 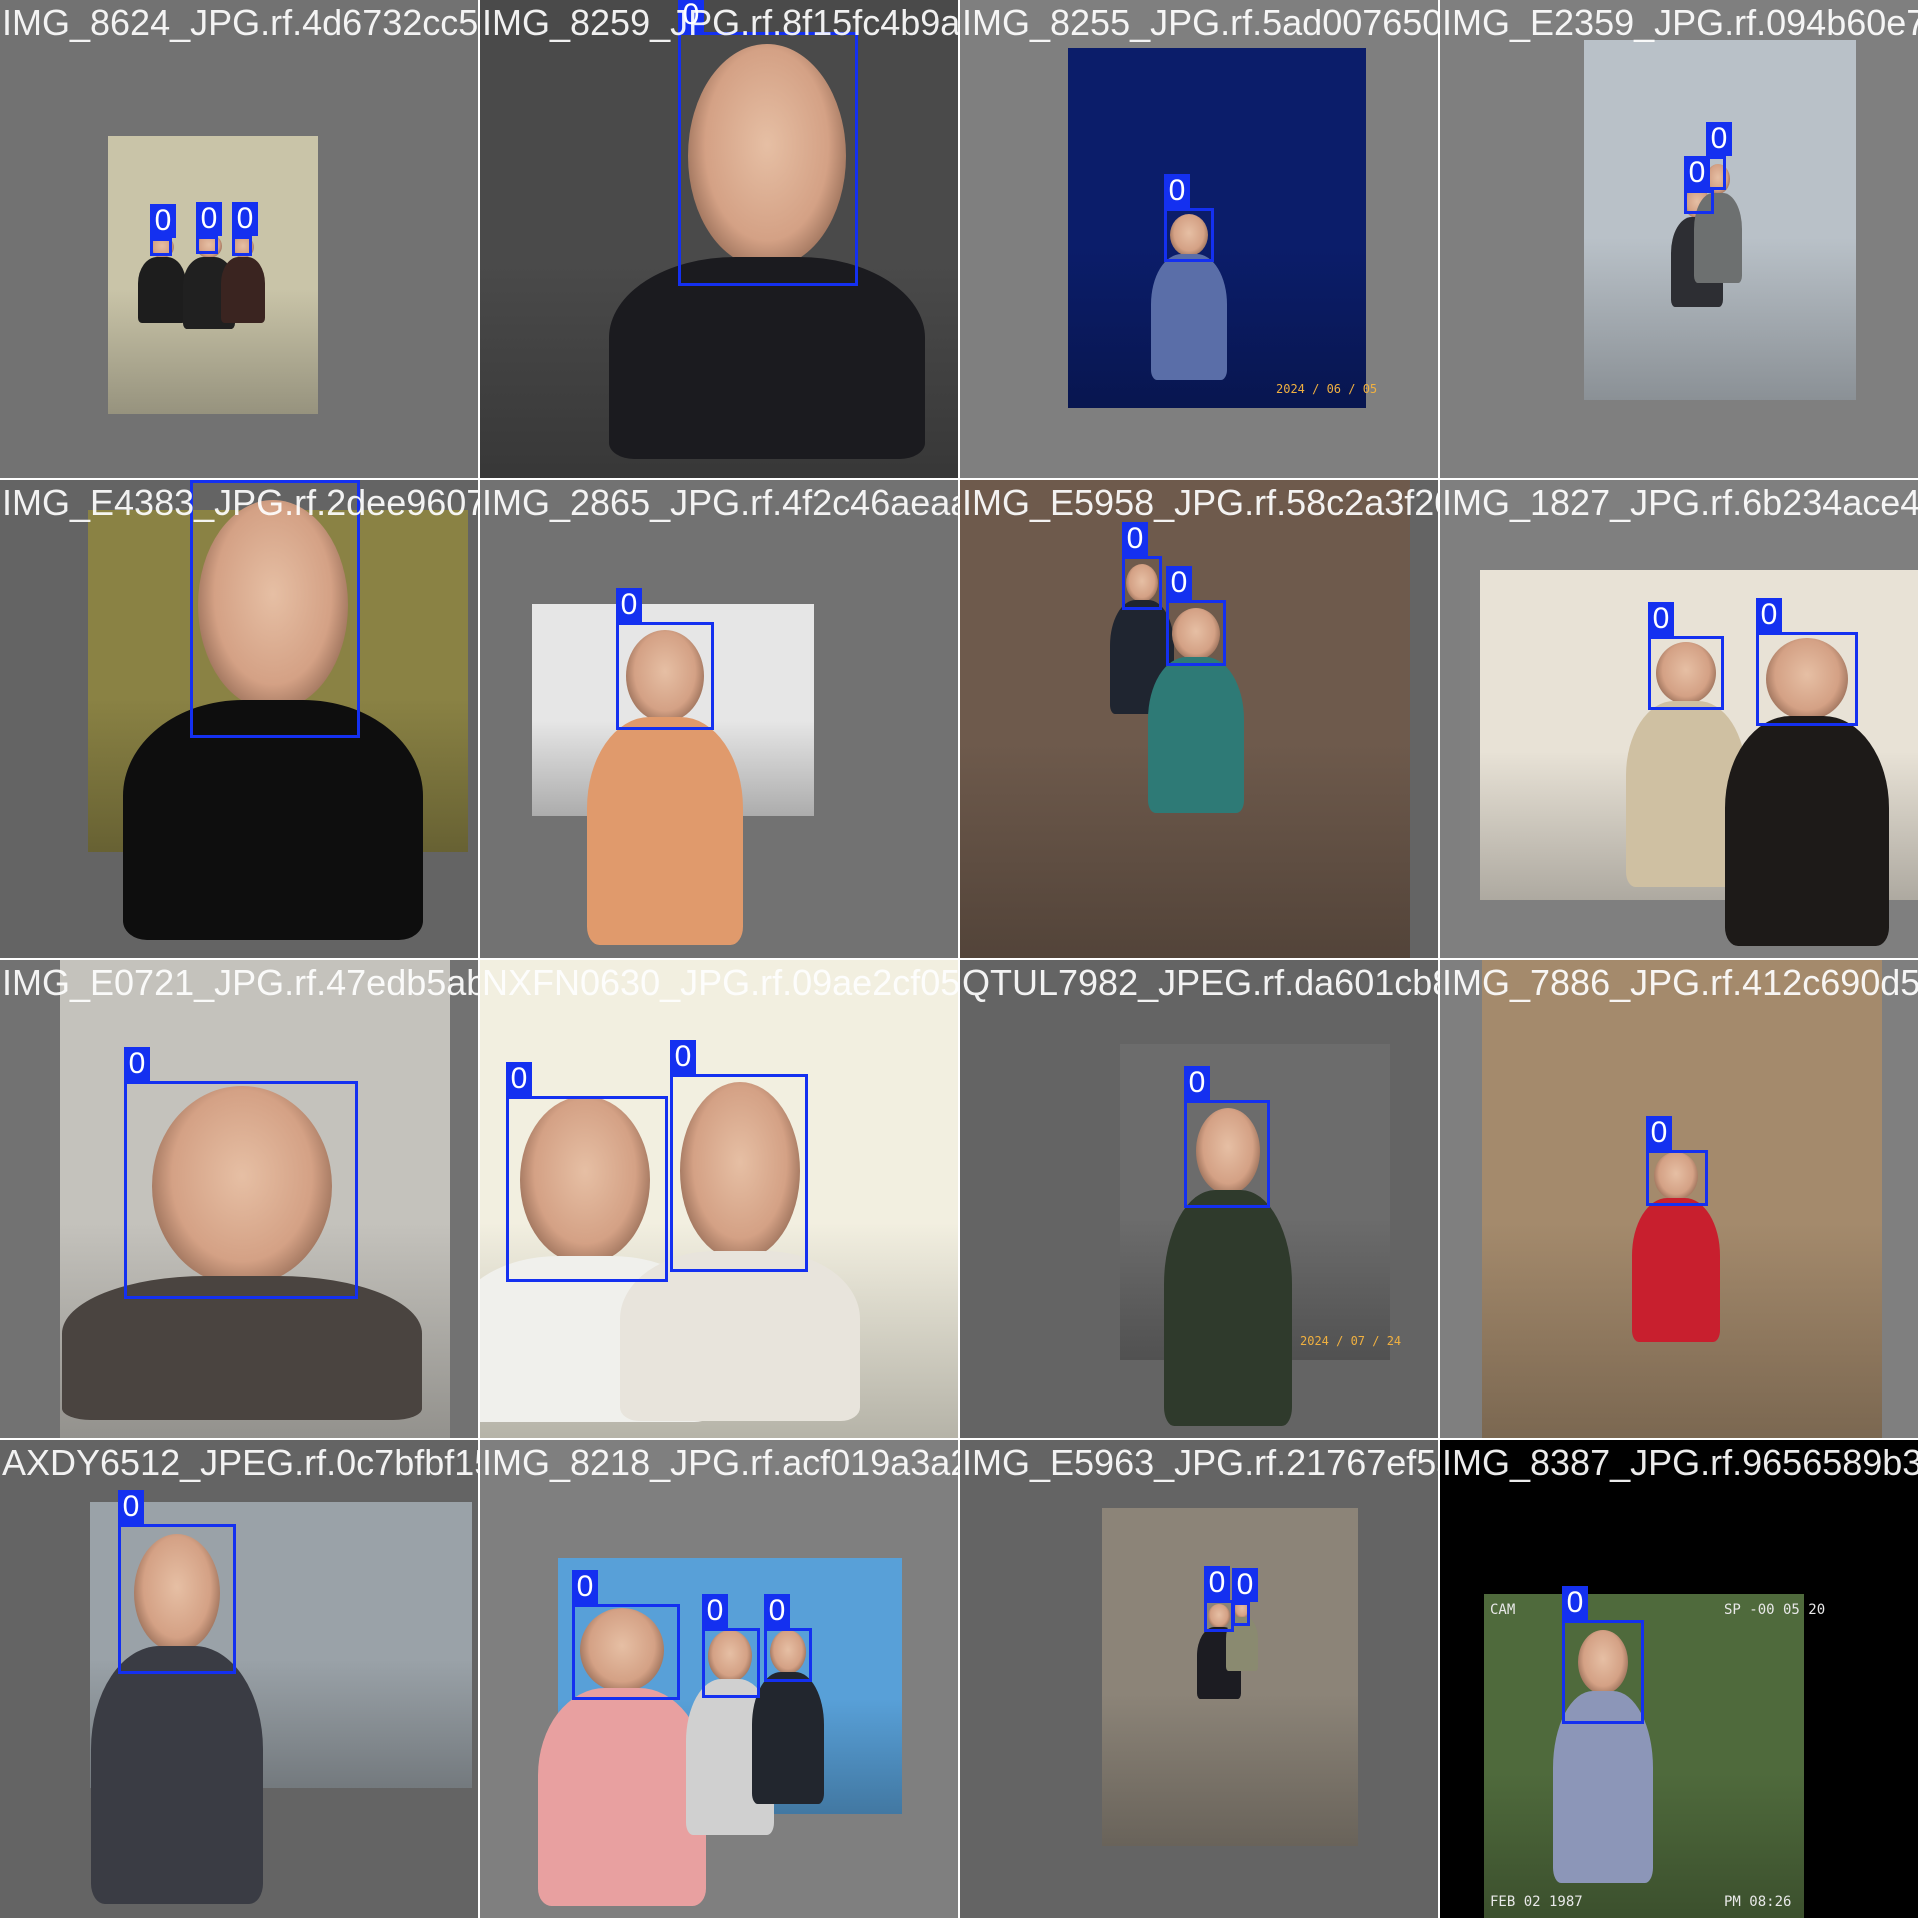 I want to click on image-filename: IMG_8259_JPG.rf.8f15fc4b9a7b2f20f, so click(x=720, y=22).